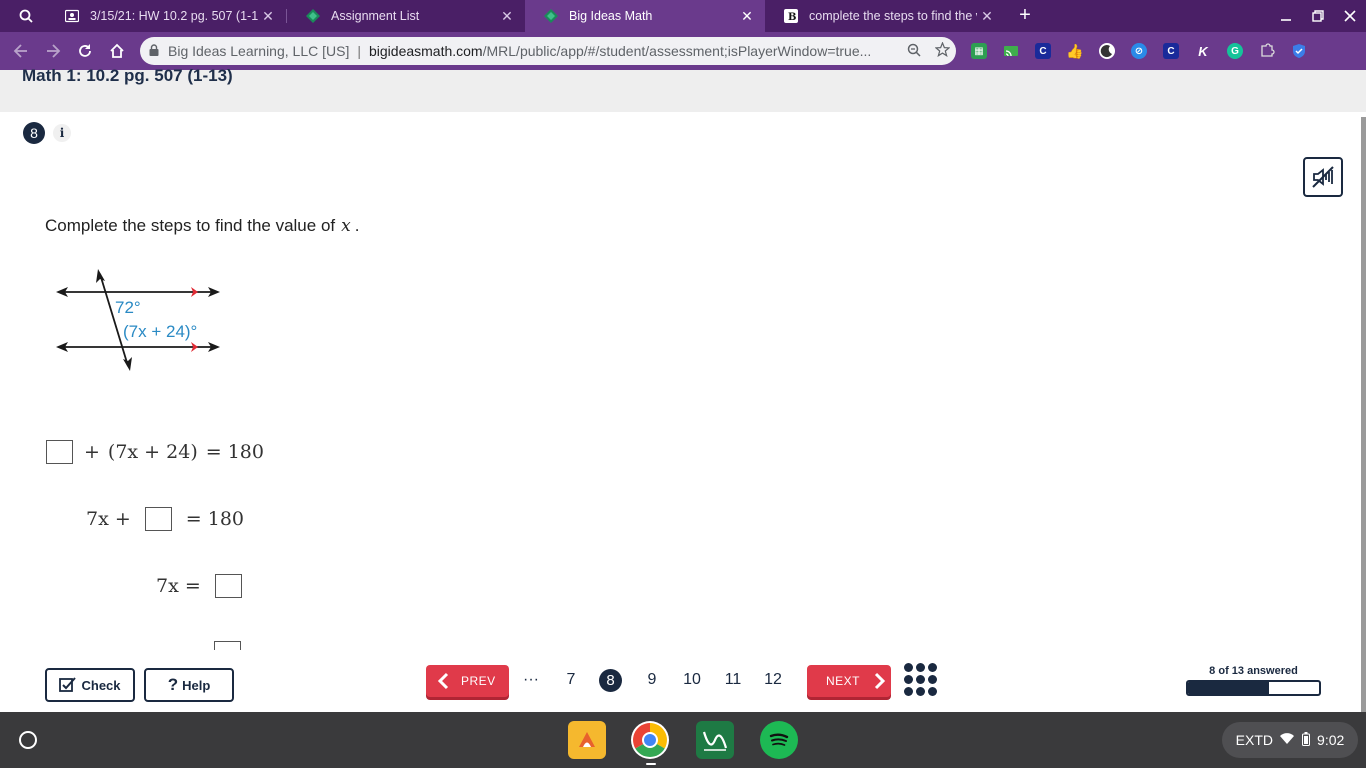 The width and height of the screenshot is (1366, 768). Describe the element at coordinates (1074, 51) in the screenshot. I see `thumbs-up-icon: 👍` at that location.